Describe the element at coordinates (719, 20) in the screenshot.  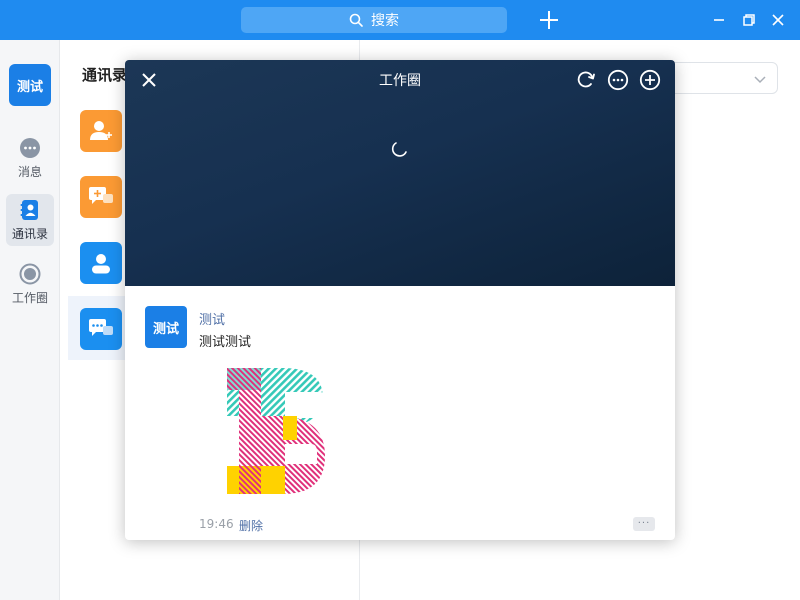
I see `minimize-icon` at that location.